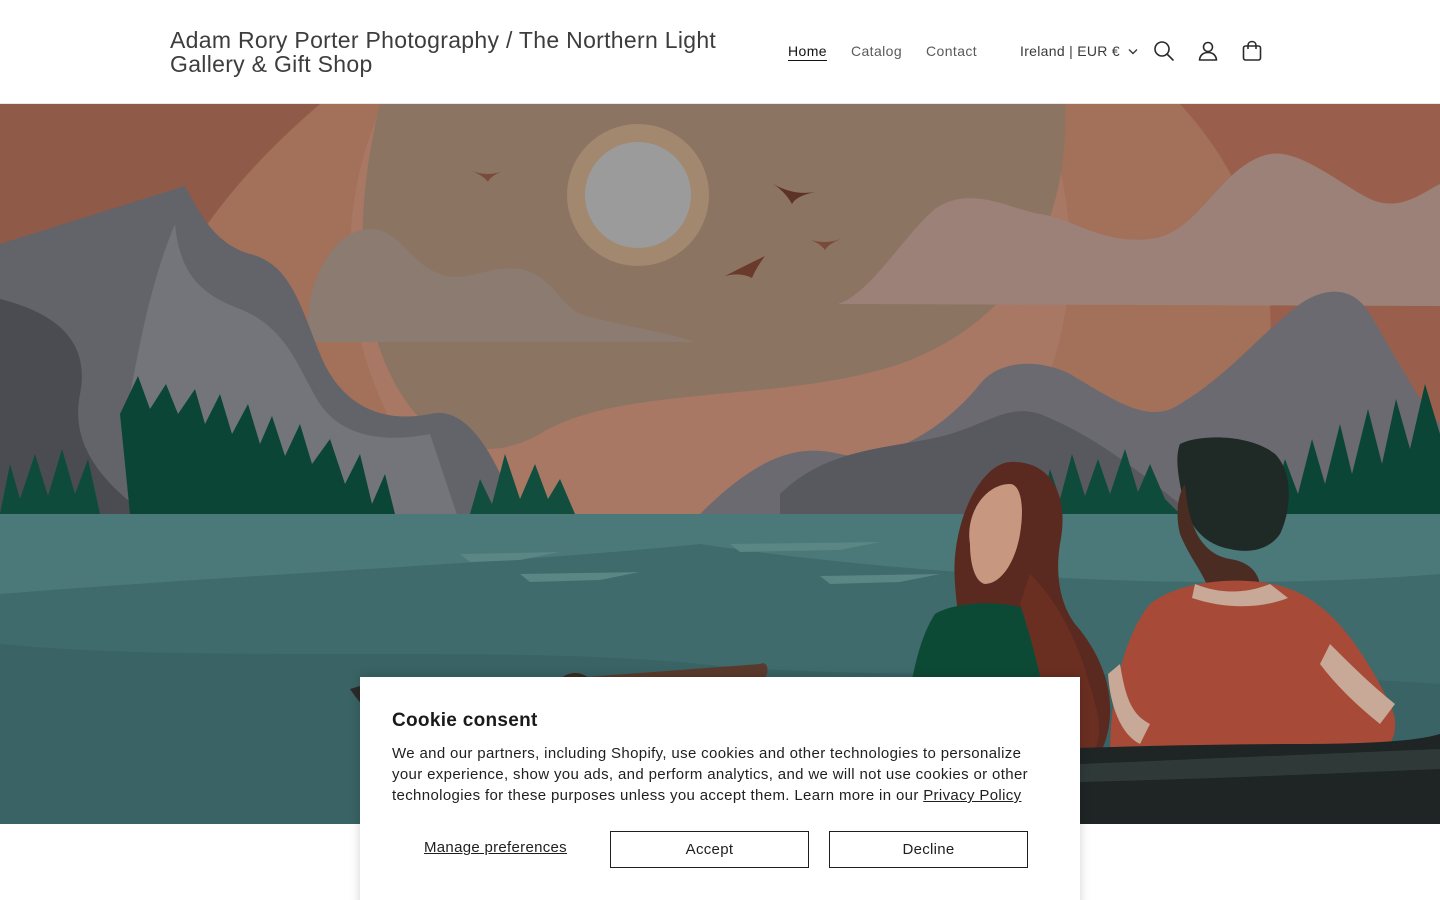 The image size is (1440, 900). I want to click on search-icon, so click(1164, 51).